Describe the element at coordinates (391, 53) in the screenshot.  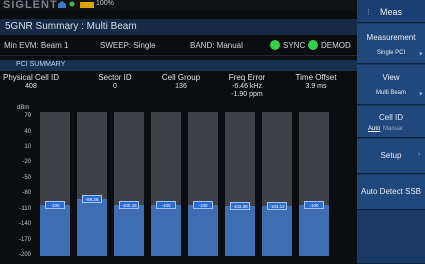
I see `measurement-value: Single PCI` at that location.